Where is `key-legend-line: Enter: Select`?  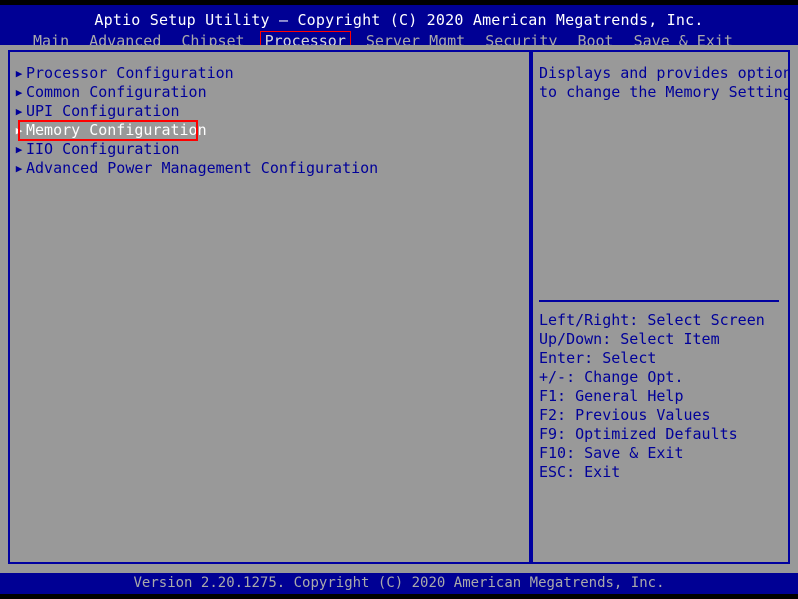
key-legend-line: Enter: Select is located at coordinates (598, 358).